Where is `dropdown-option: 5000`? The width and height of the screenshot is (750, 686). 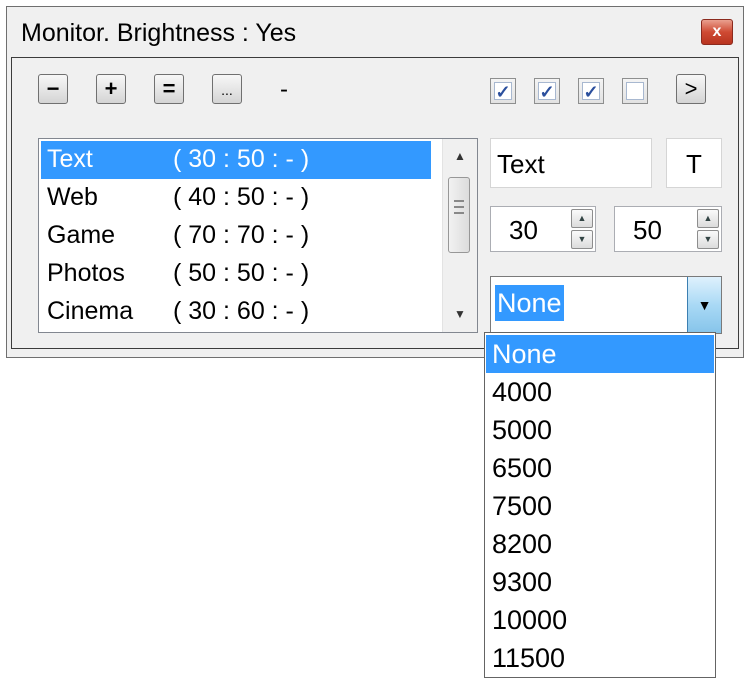 dropdown-option: 5000 is located at coordinates (600, 430).